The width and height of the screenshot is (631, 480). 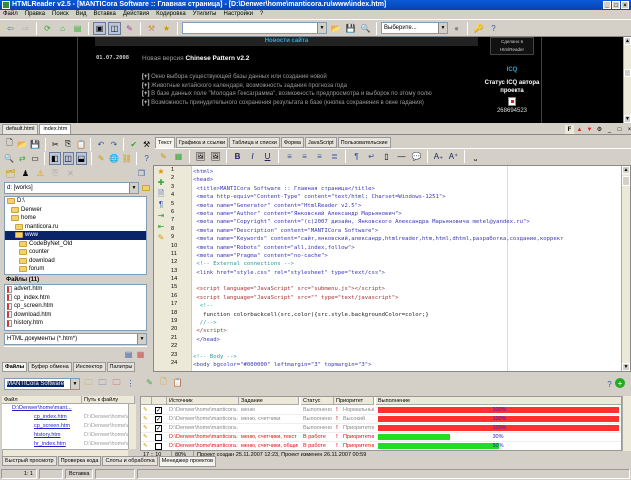 I want to click on editor-tab: Таблица и списки, so click(x=254, y=142).